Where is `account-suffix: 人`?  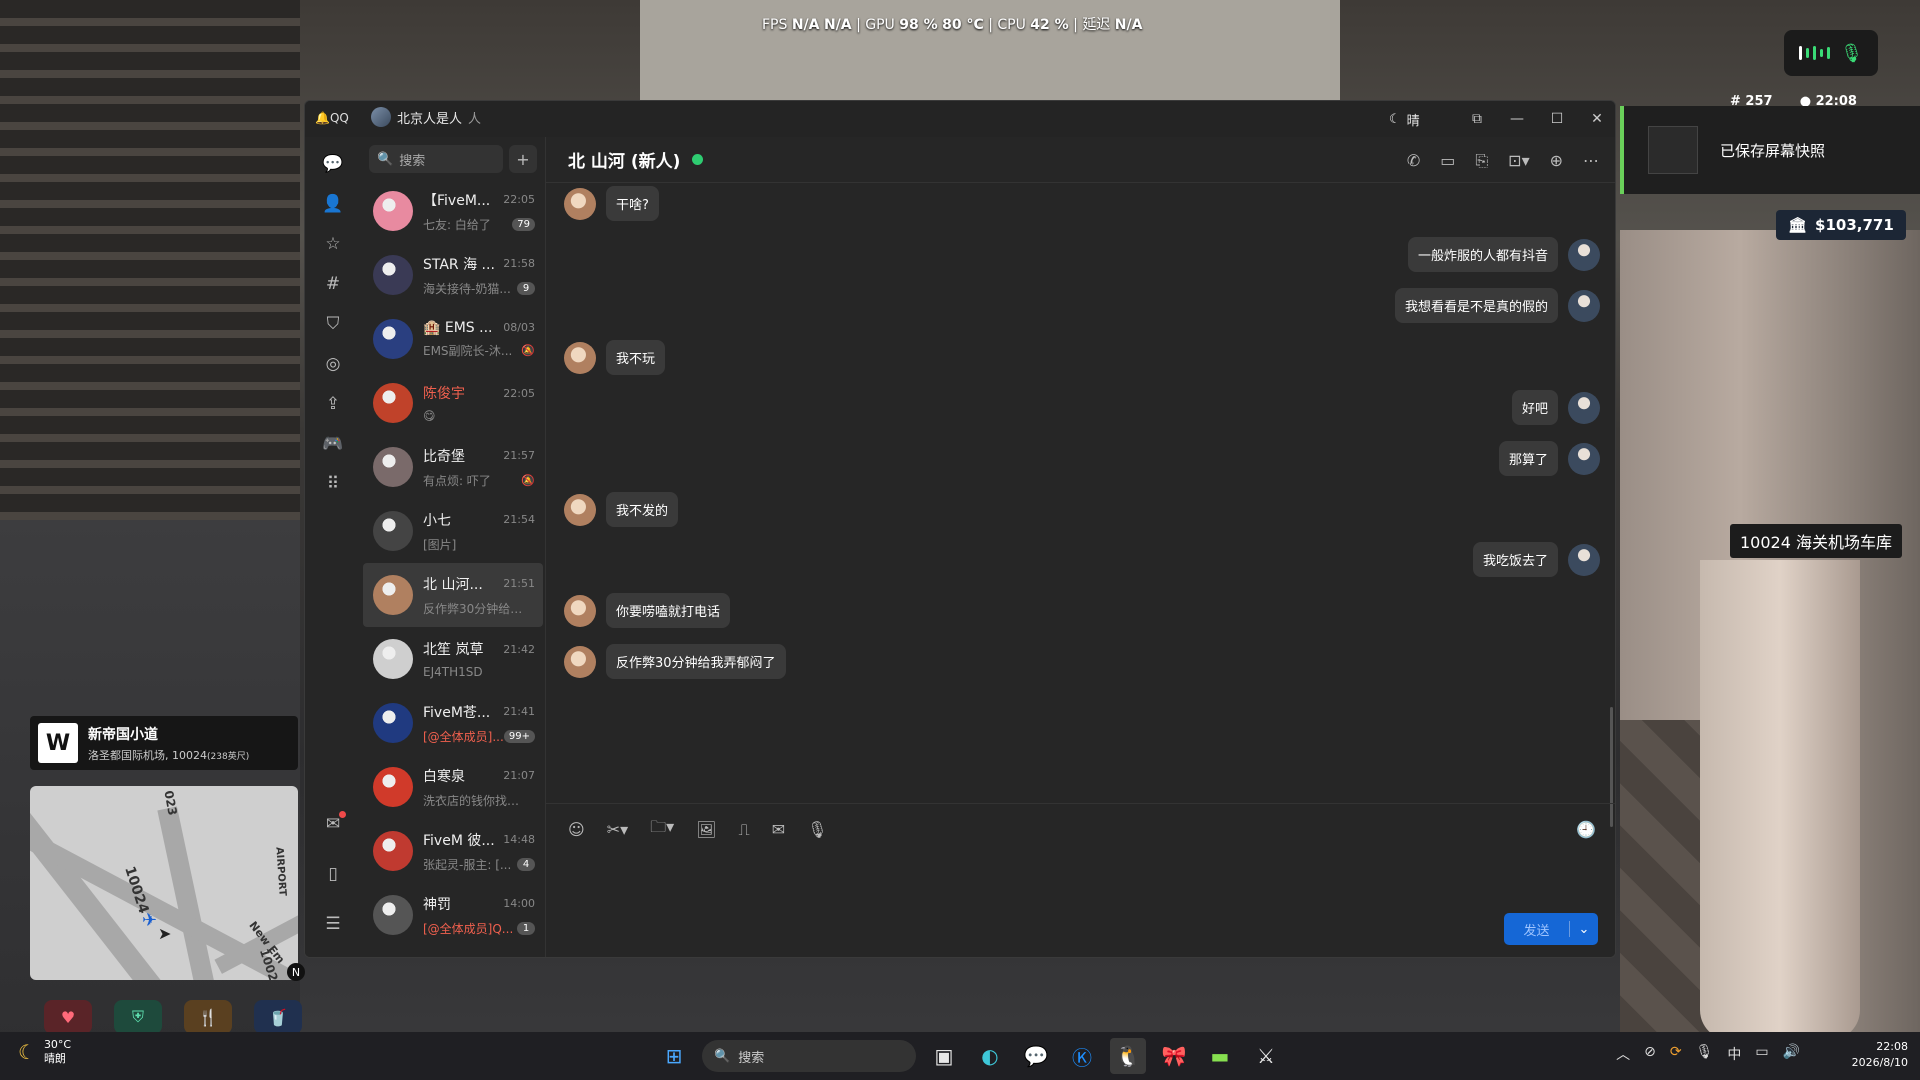 account-suffix: 人 is located at coordinates (475, 119).